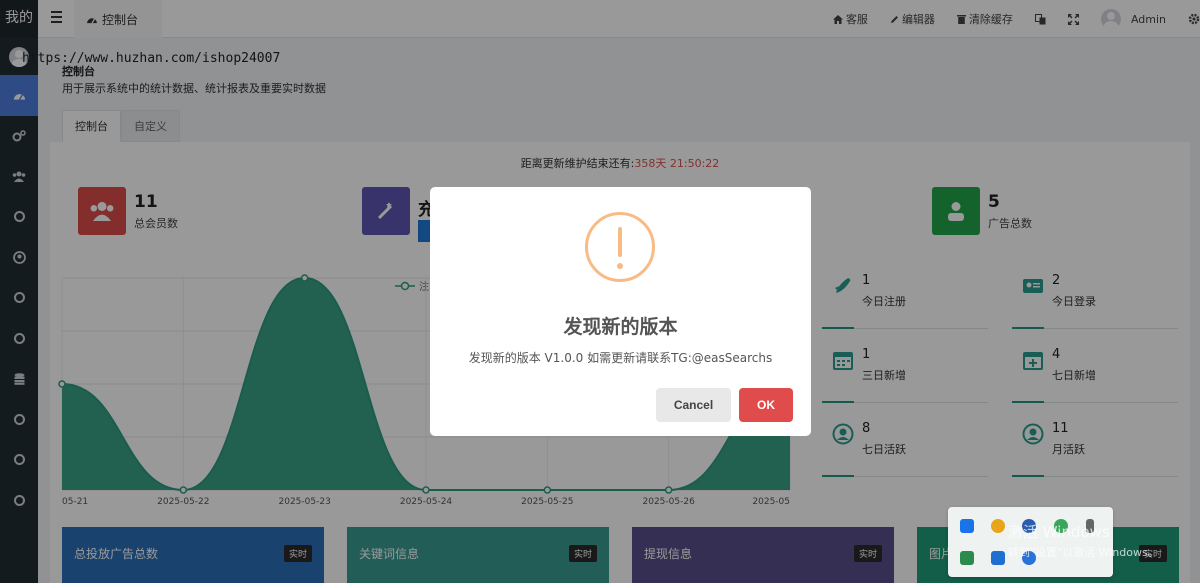 This screenshot has height=583, width=1200. Describe the element at coordinates (620, 327) in the screenshot. I see `dialog-title: 发现新的版本` at that location.